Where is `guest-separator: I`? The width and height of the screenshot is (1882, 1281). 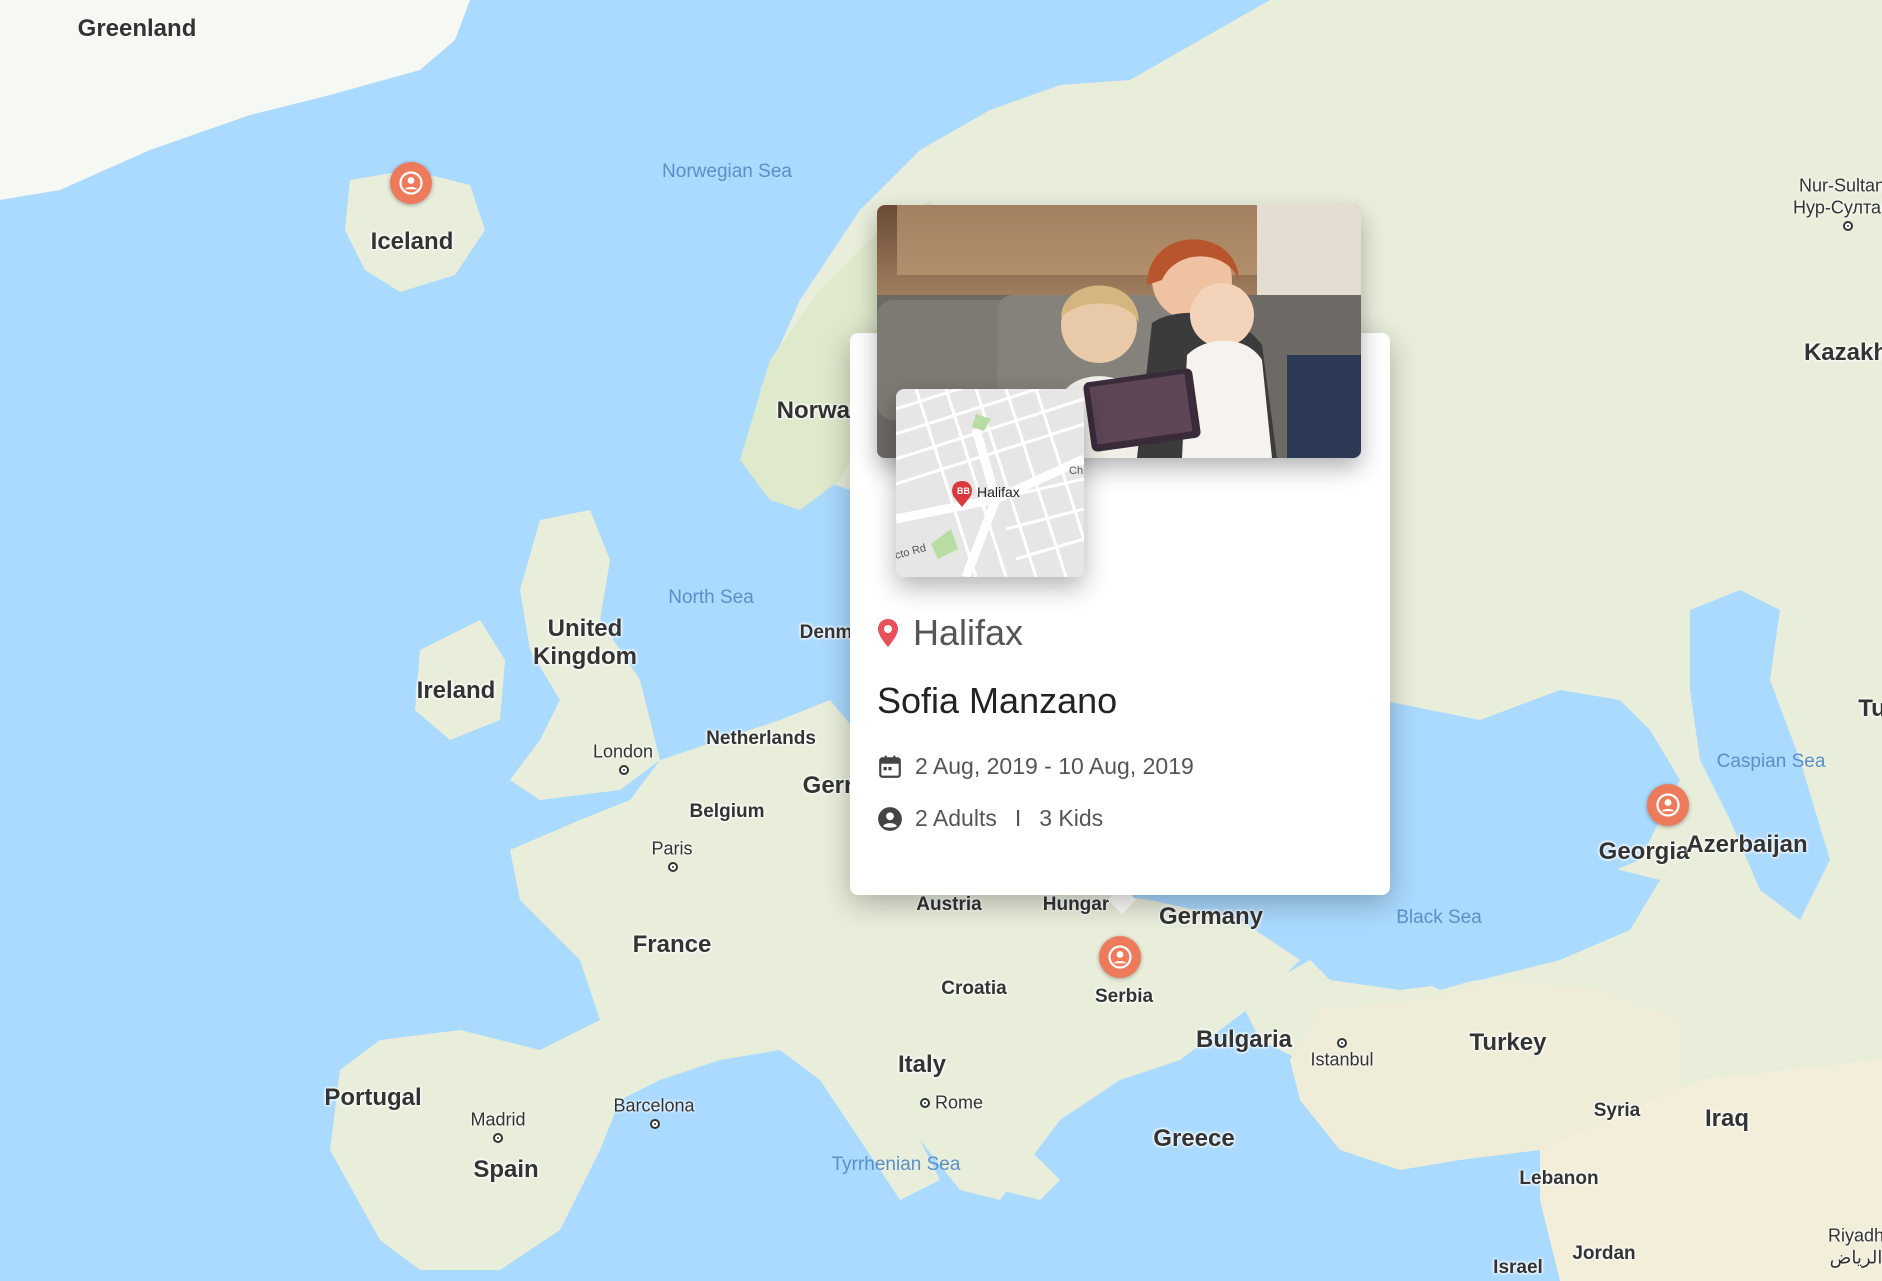
guest-separator: I is located at coordinates (1018, 818).